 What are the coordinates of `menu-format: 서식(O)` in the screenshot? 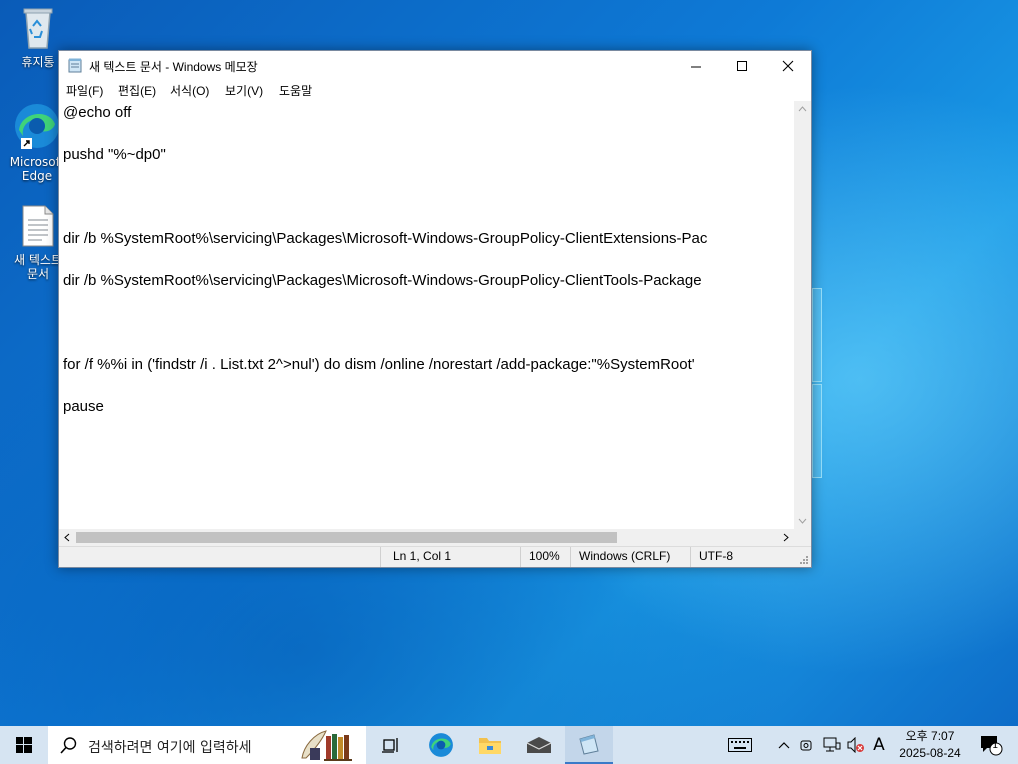 It's located at (189, 90).